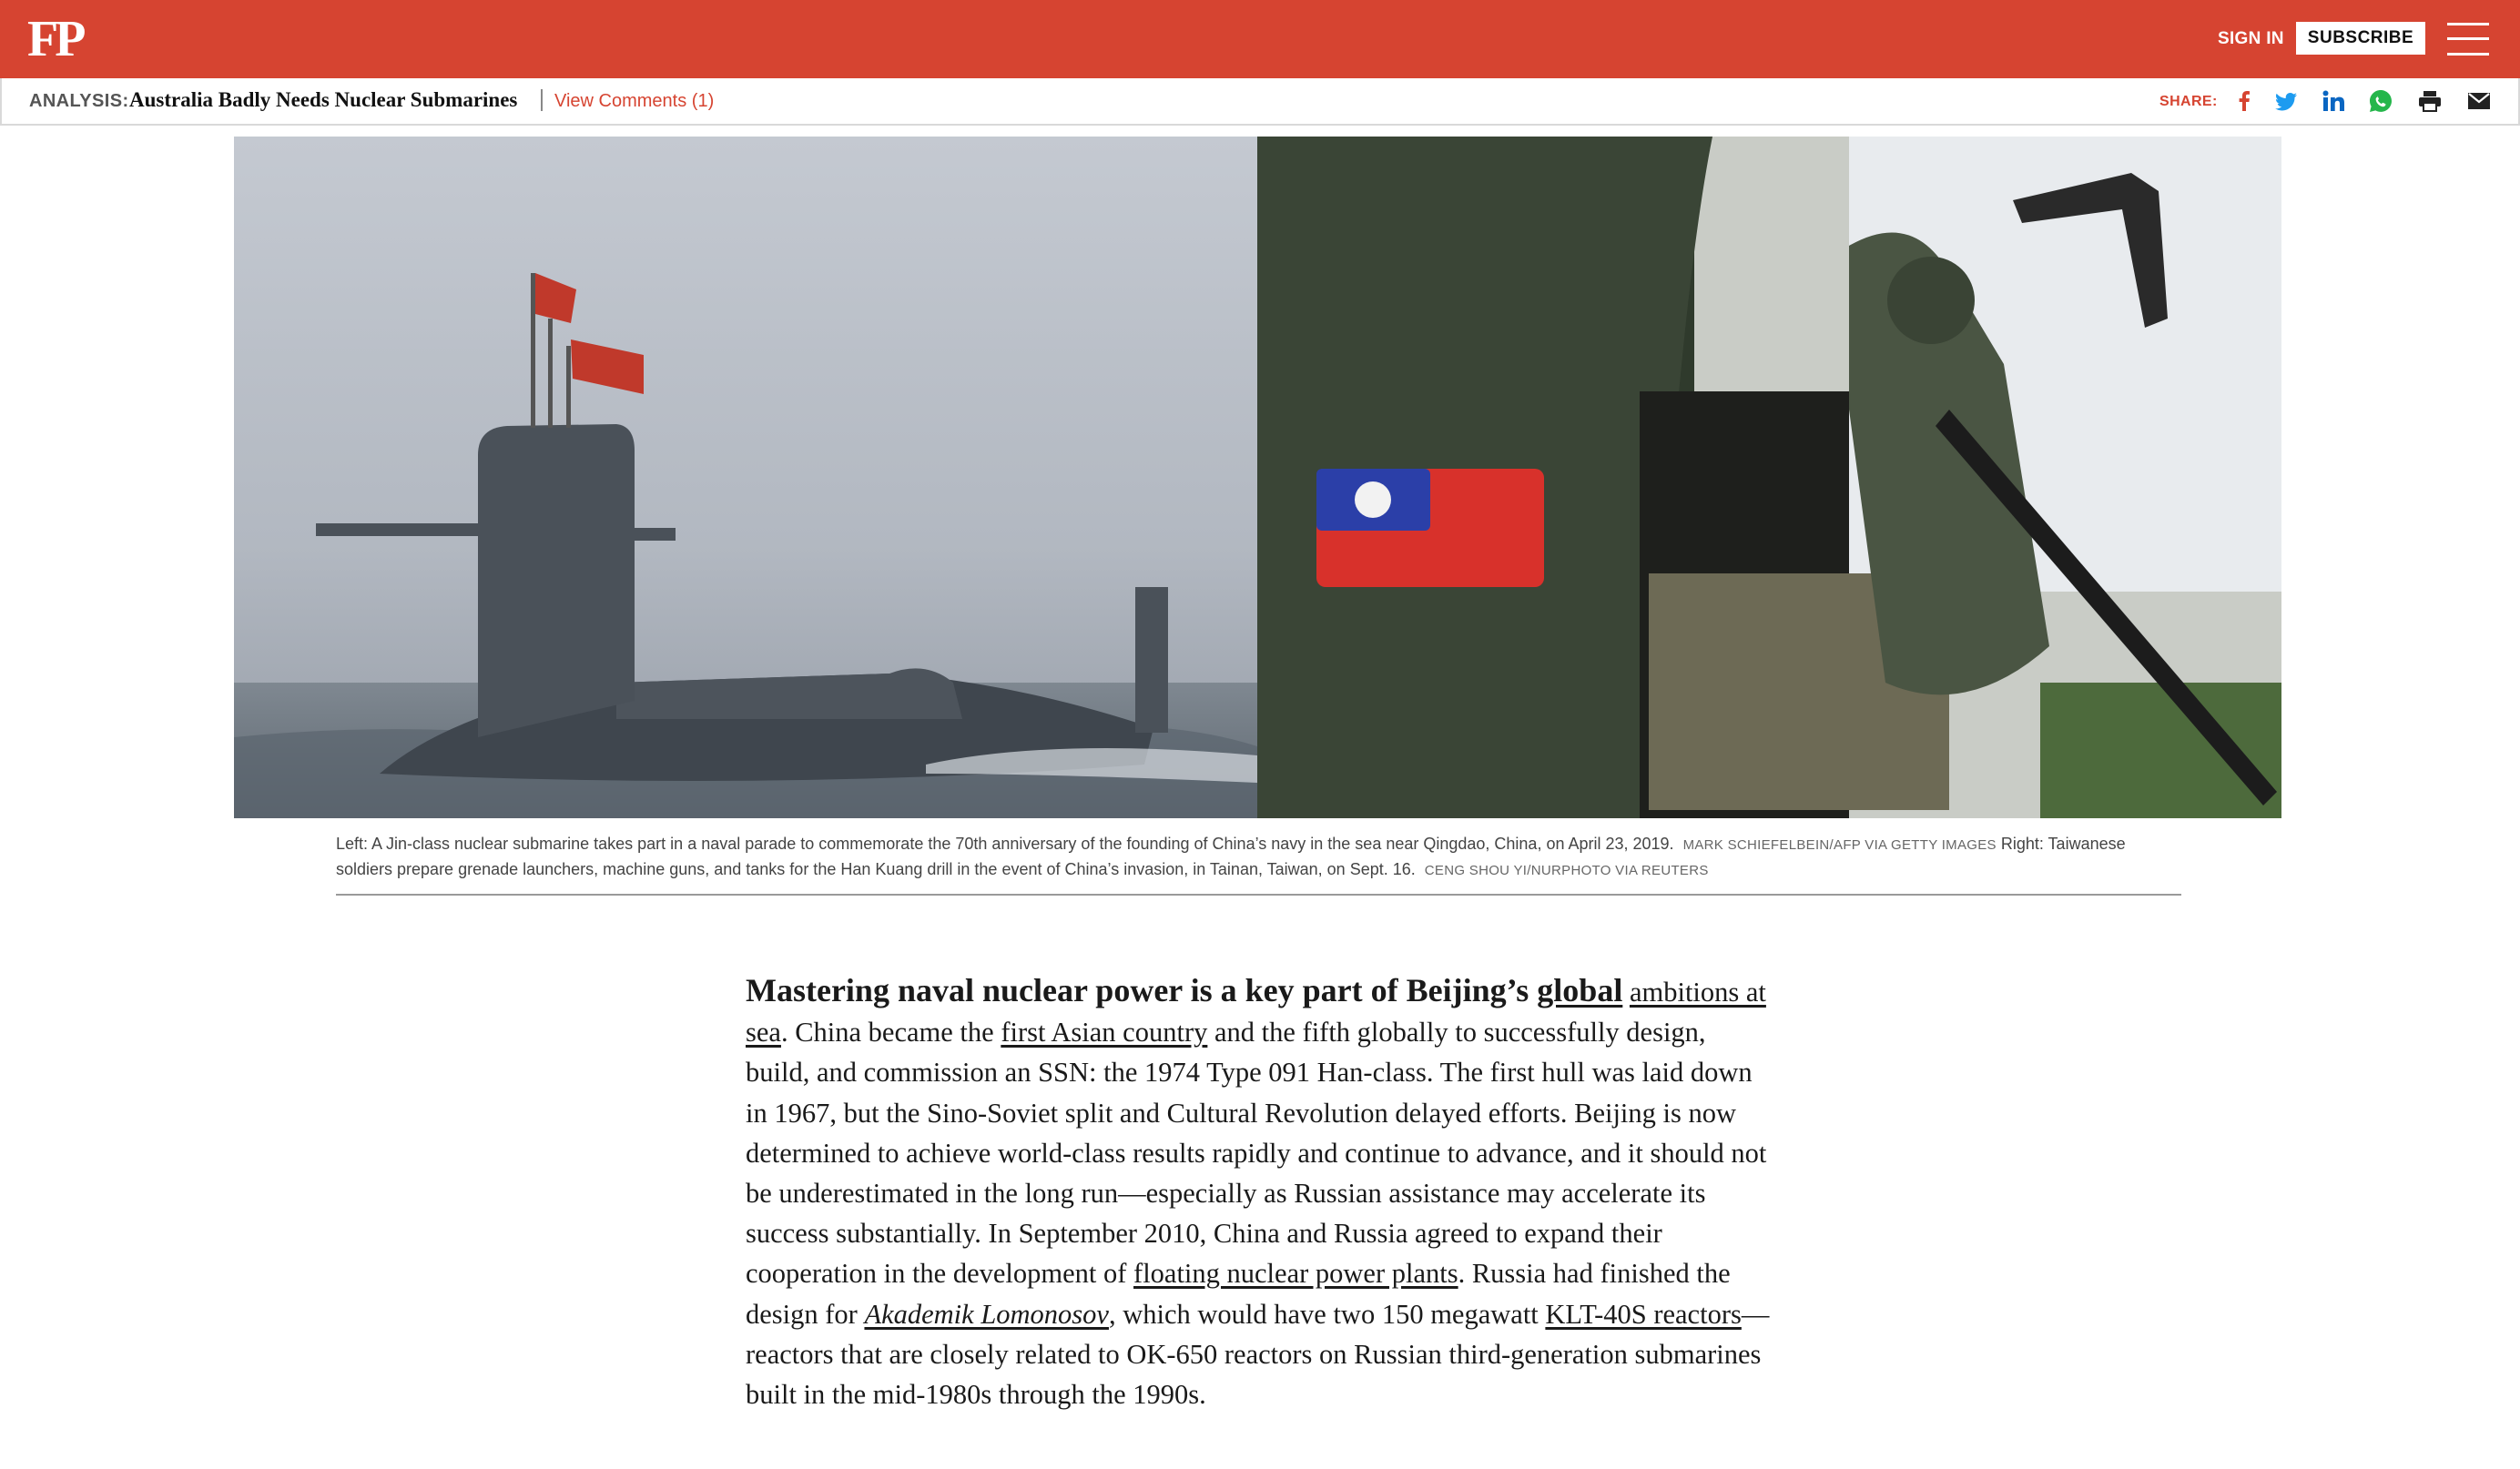 The height and width of the screenshot is (1469, 2520). Describe the element at coordinates (324, 99) in the screenshot. I see `article-title: Australia Badly Needs Nuclear Submarines` at that location.